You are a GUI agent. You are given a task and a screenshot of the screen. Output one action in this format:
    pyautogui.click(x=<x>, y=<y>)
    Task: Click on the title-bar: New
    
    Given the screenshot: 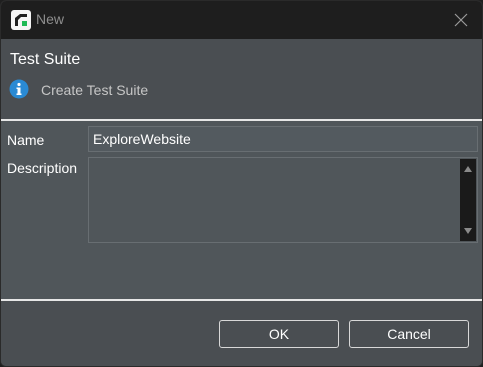 What is the action you would take?
    pyautogui.click(x=241, y=20)
    